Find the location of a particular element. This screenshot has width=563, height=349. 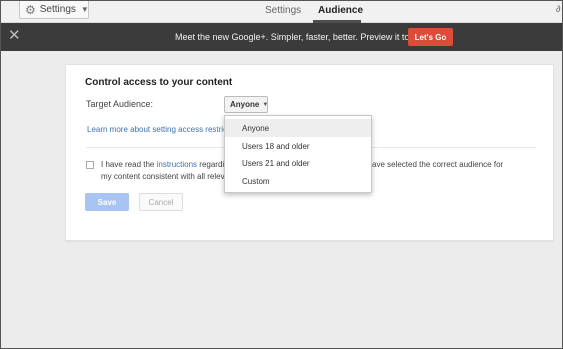

top-bar: ⚙ Settings ▼ Settings Audience ∂ is located at coordinates (281, 12).